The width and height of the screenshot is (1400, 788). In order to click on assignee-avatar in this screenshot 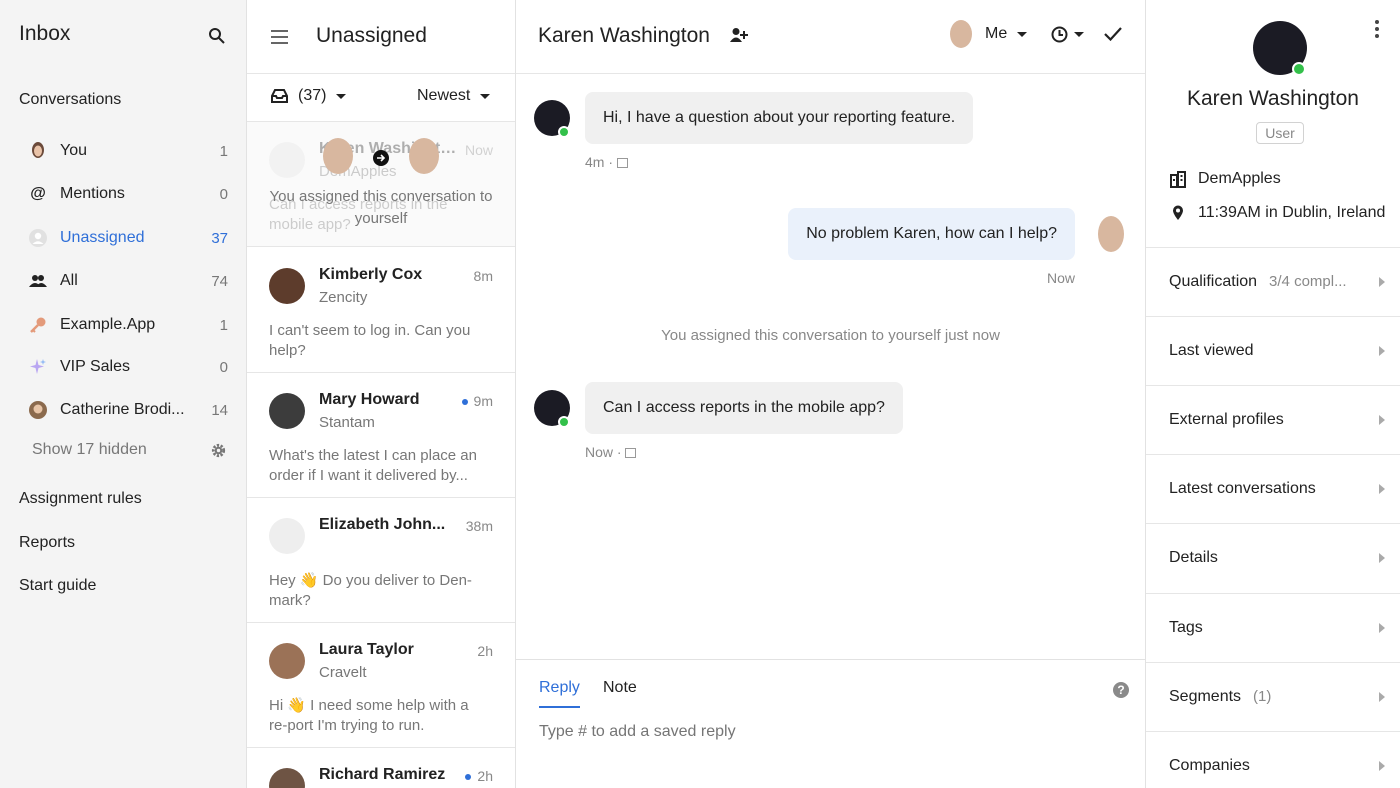, I will do `click(961, 34)`.